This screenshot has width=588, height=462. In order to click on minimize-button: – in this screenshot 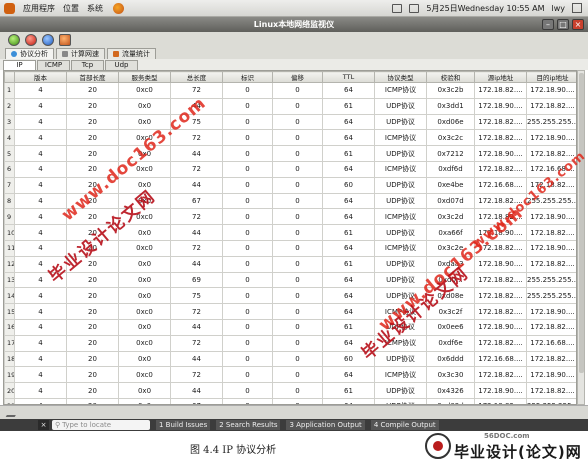, I will do `click(548, 24)`.